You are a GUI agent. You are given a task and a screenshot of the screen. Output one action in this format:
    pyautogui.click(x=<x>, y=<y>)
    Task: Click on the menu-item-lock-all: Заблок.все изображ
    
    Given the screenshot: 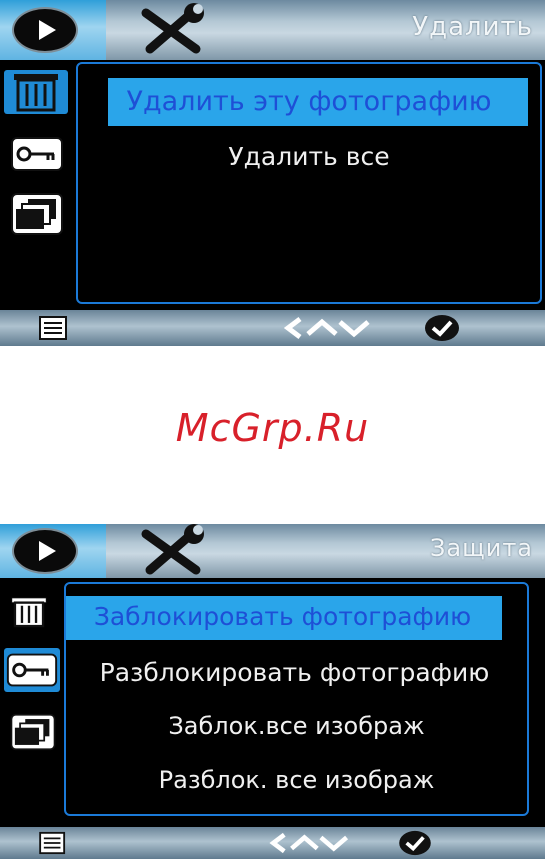 What is the action you would take?
    pyautogui.click(x=296, y=726)
    